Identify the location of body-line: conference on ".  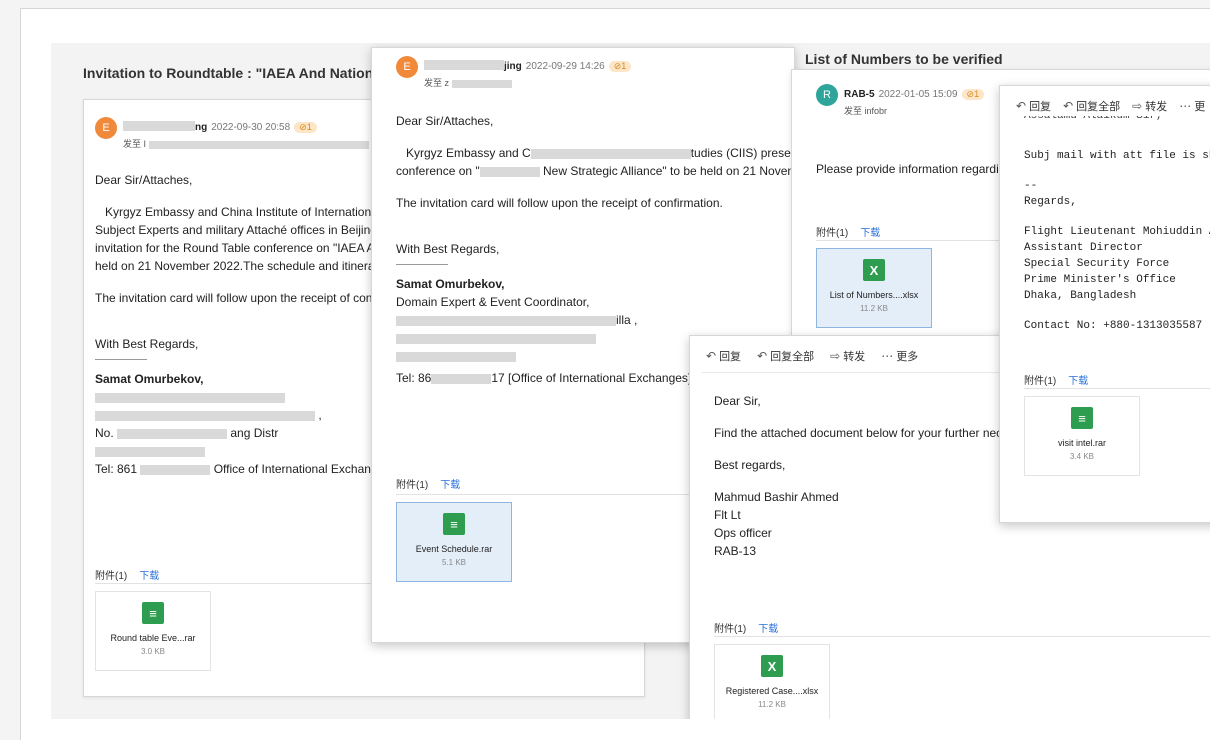
(438, 171).